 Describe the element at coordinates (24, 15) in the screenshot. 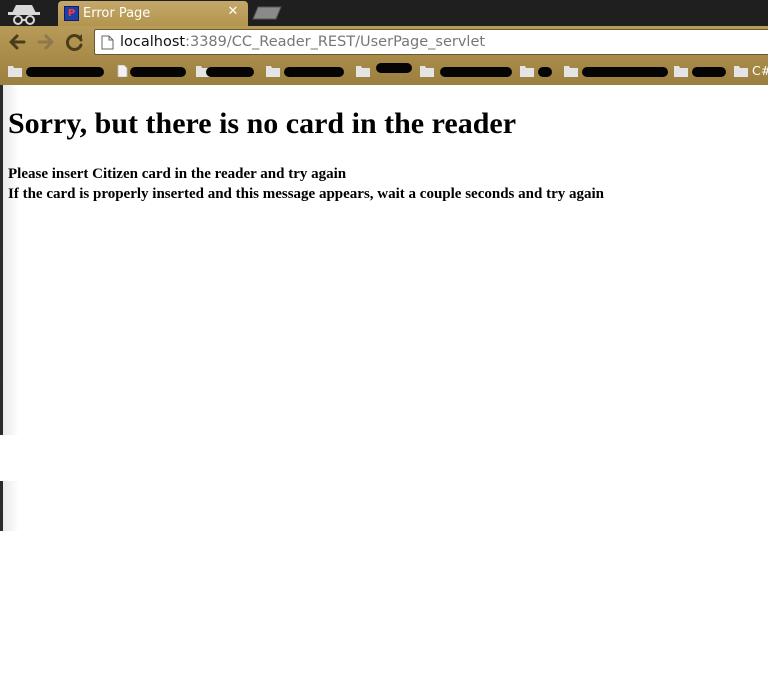

I see `incognito-icon` at that location.